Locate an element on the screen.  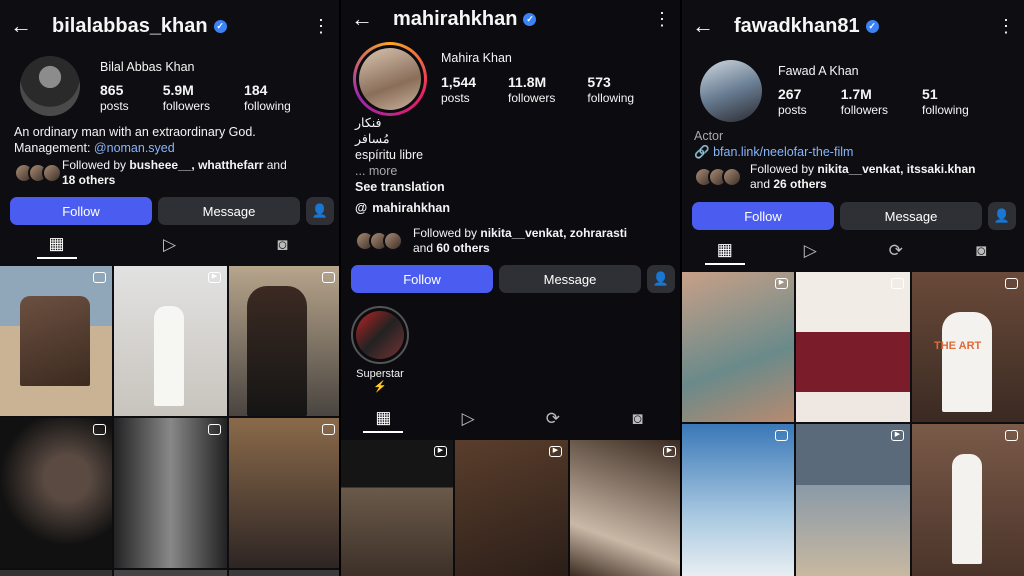
followed-by-others: 18 others is located at coordinates (89, 180).